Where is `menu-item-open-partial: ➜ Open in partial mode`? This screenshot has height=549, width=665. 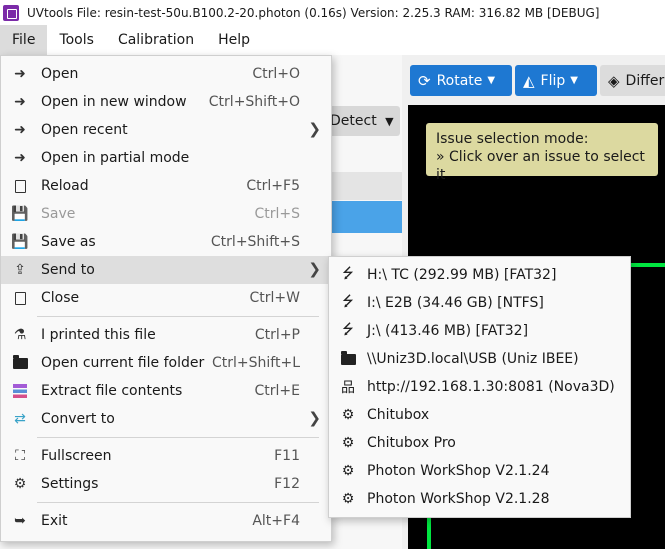
menu-item-open-partial: ➜ Open in partial mode is located at coordinates (166, 158).